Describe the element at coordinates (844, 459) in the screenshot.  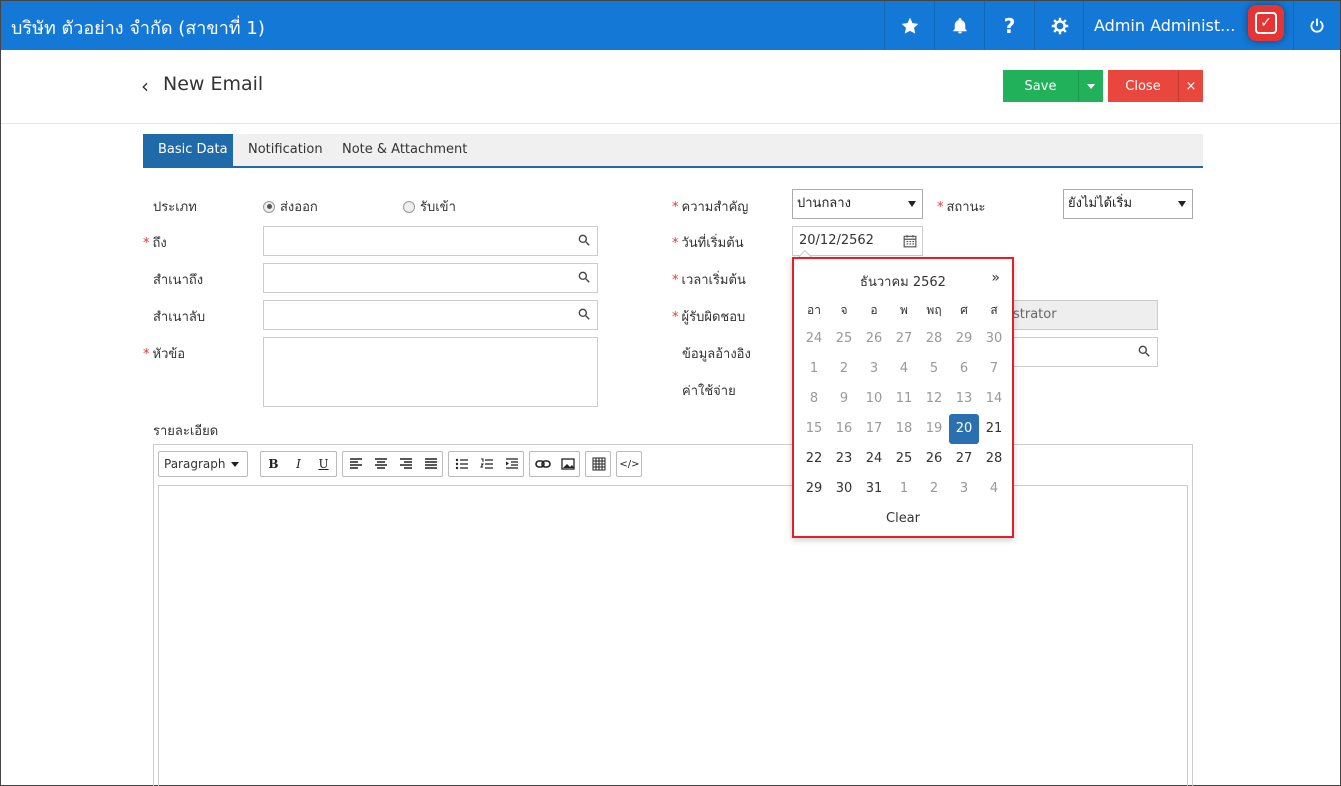
I see `calendar-day: 23` at that location.